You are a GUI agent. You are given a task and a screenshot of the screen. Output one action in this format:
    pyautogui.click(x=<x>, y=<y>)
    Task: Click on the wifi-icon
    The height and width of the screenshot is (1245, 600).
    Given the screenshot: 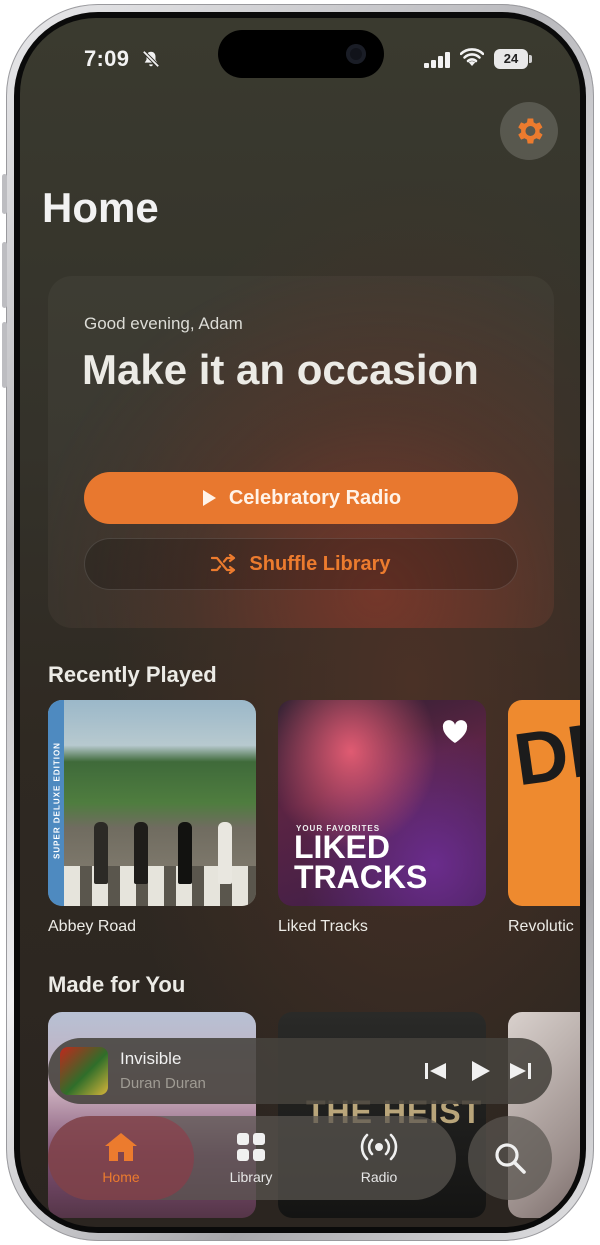 What is the action you would take?
    pyautogui.click(x=472, y=57)
    